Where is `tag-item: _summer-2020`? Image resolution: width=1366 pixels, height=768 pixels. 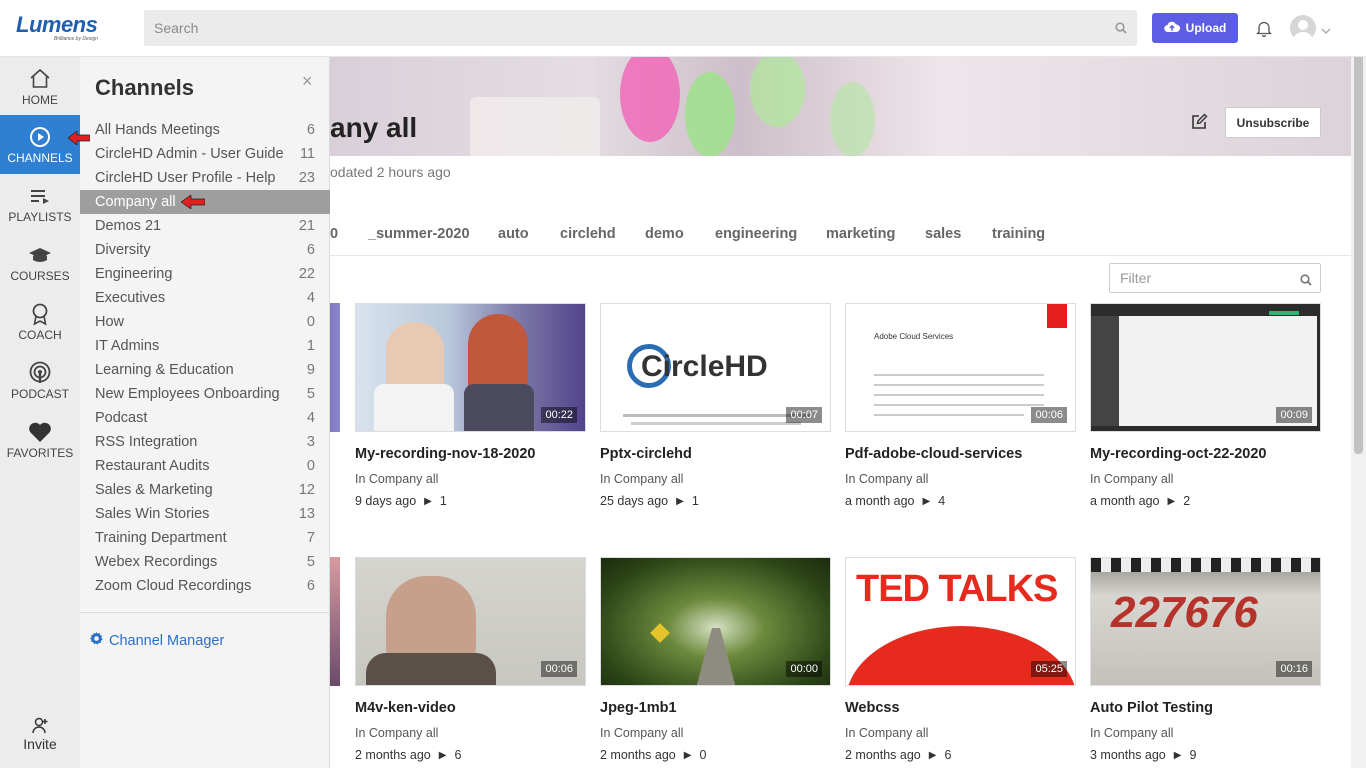 tag-item: _summer-2020 is located at coordinates (419, 234).